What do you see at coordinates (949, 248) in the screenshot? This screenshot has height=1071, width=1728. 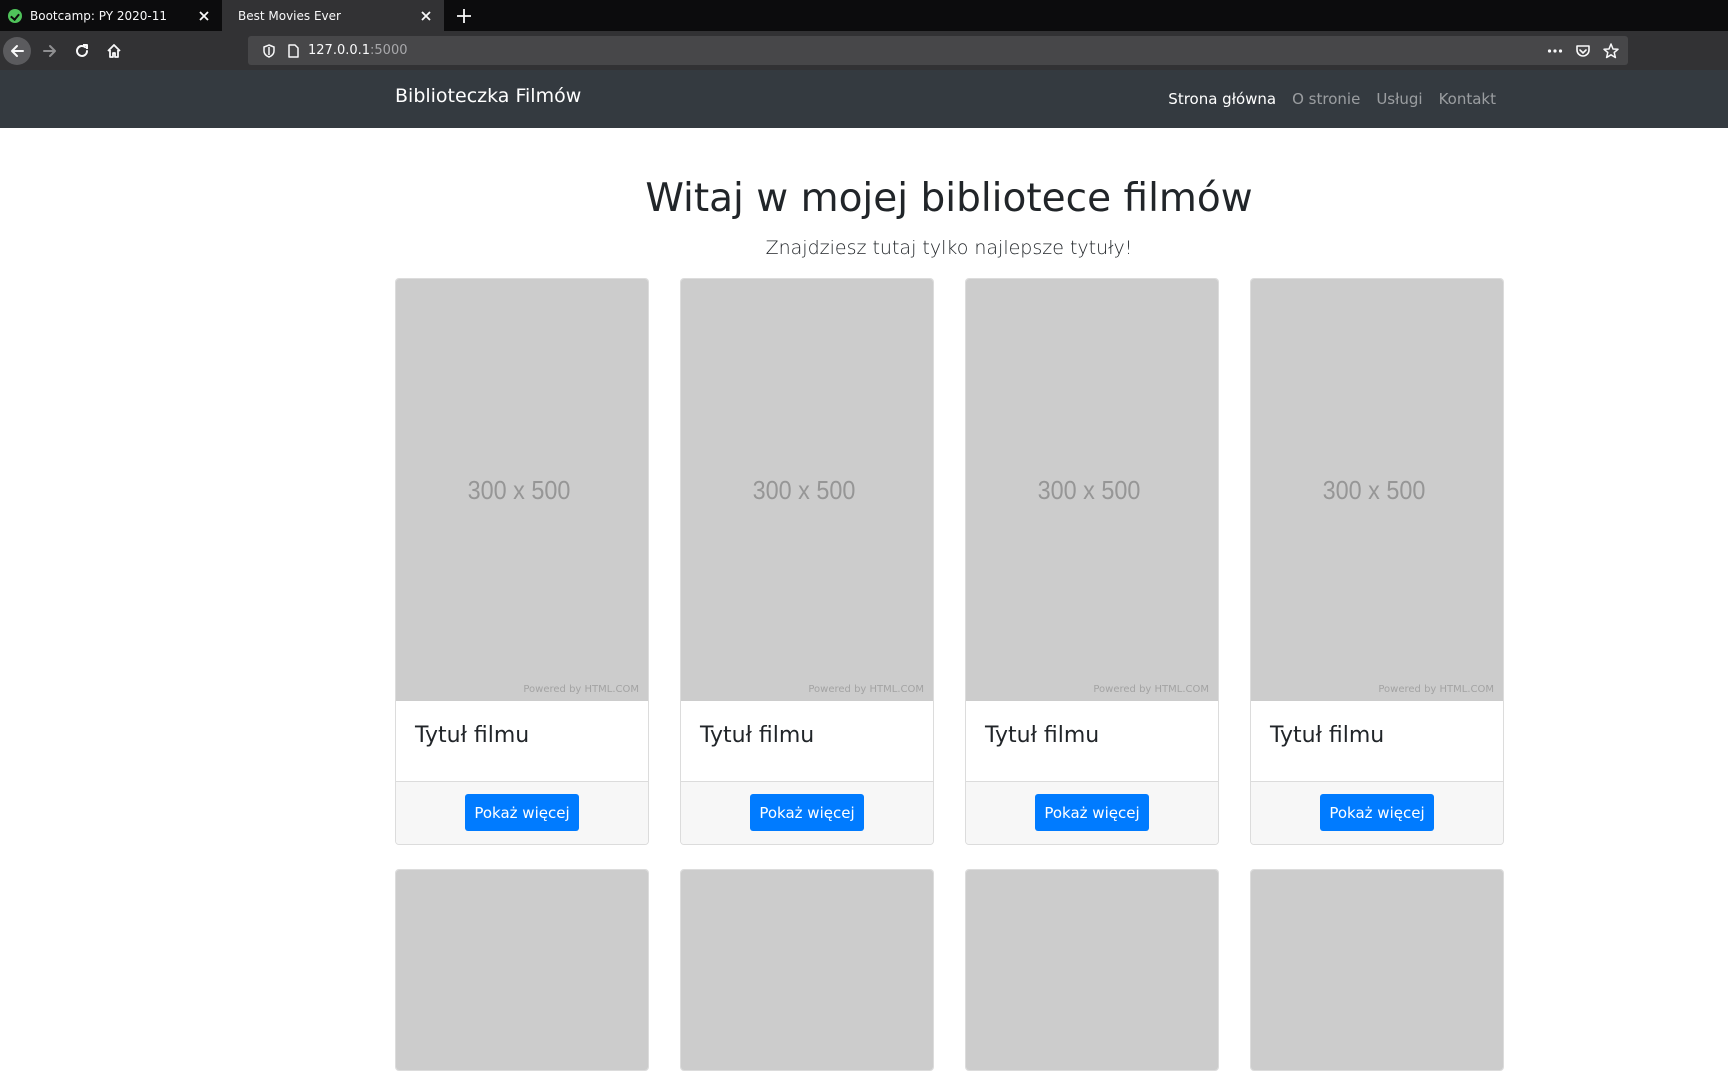 I see `page-subtitle: Znajdziesz tutaj tylko najlepsze tytuły!` at bounding box center [949, 248].